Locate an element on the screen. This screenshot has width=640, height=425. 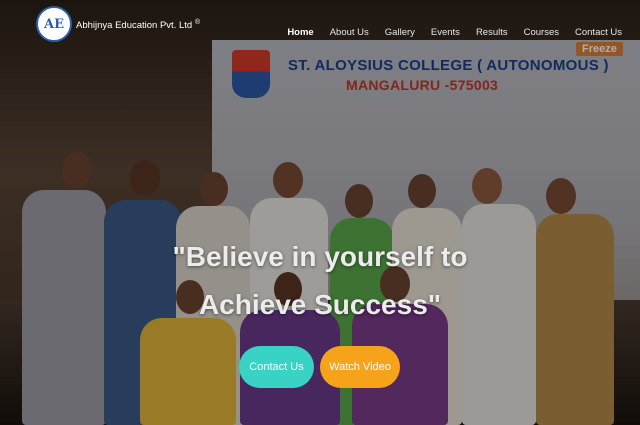
brand-name: Abhijnya Education Pvt. Ltd ® is located at coordinates (138, 25).